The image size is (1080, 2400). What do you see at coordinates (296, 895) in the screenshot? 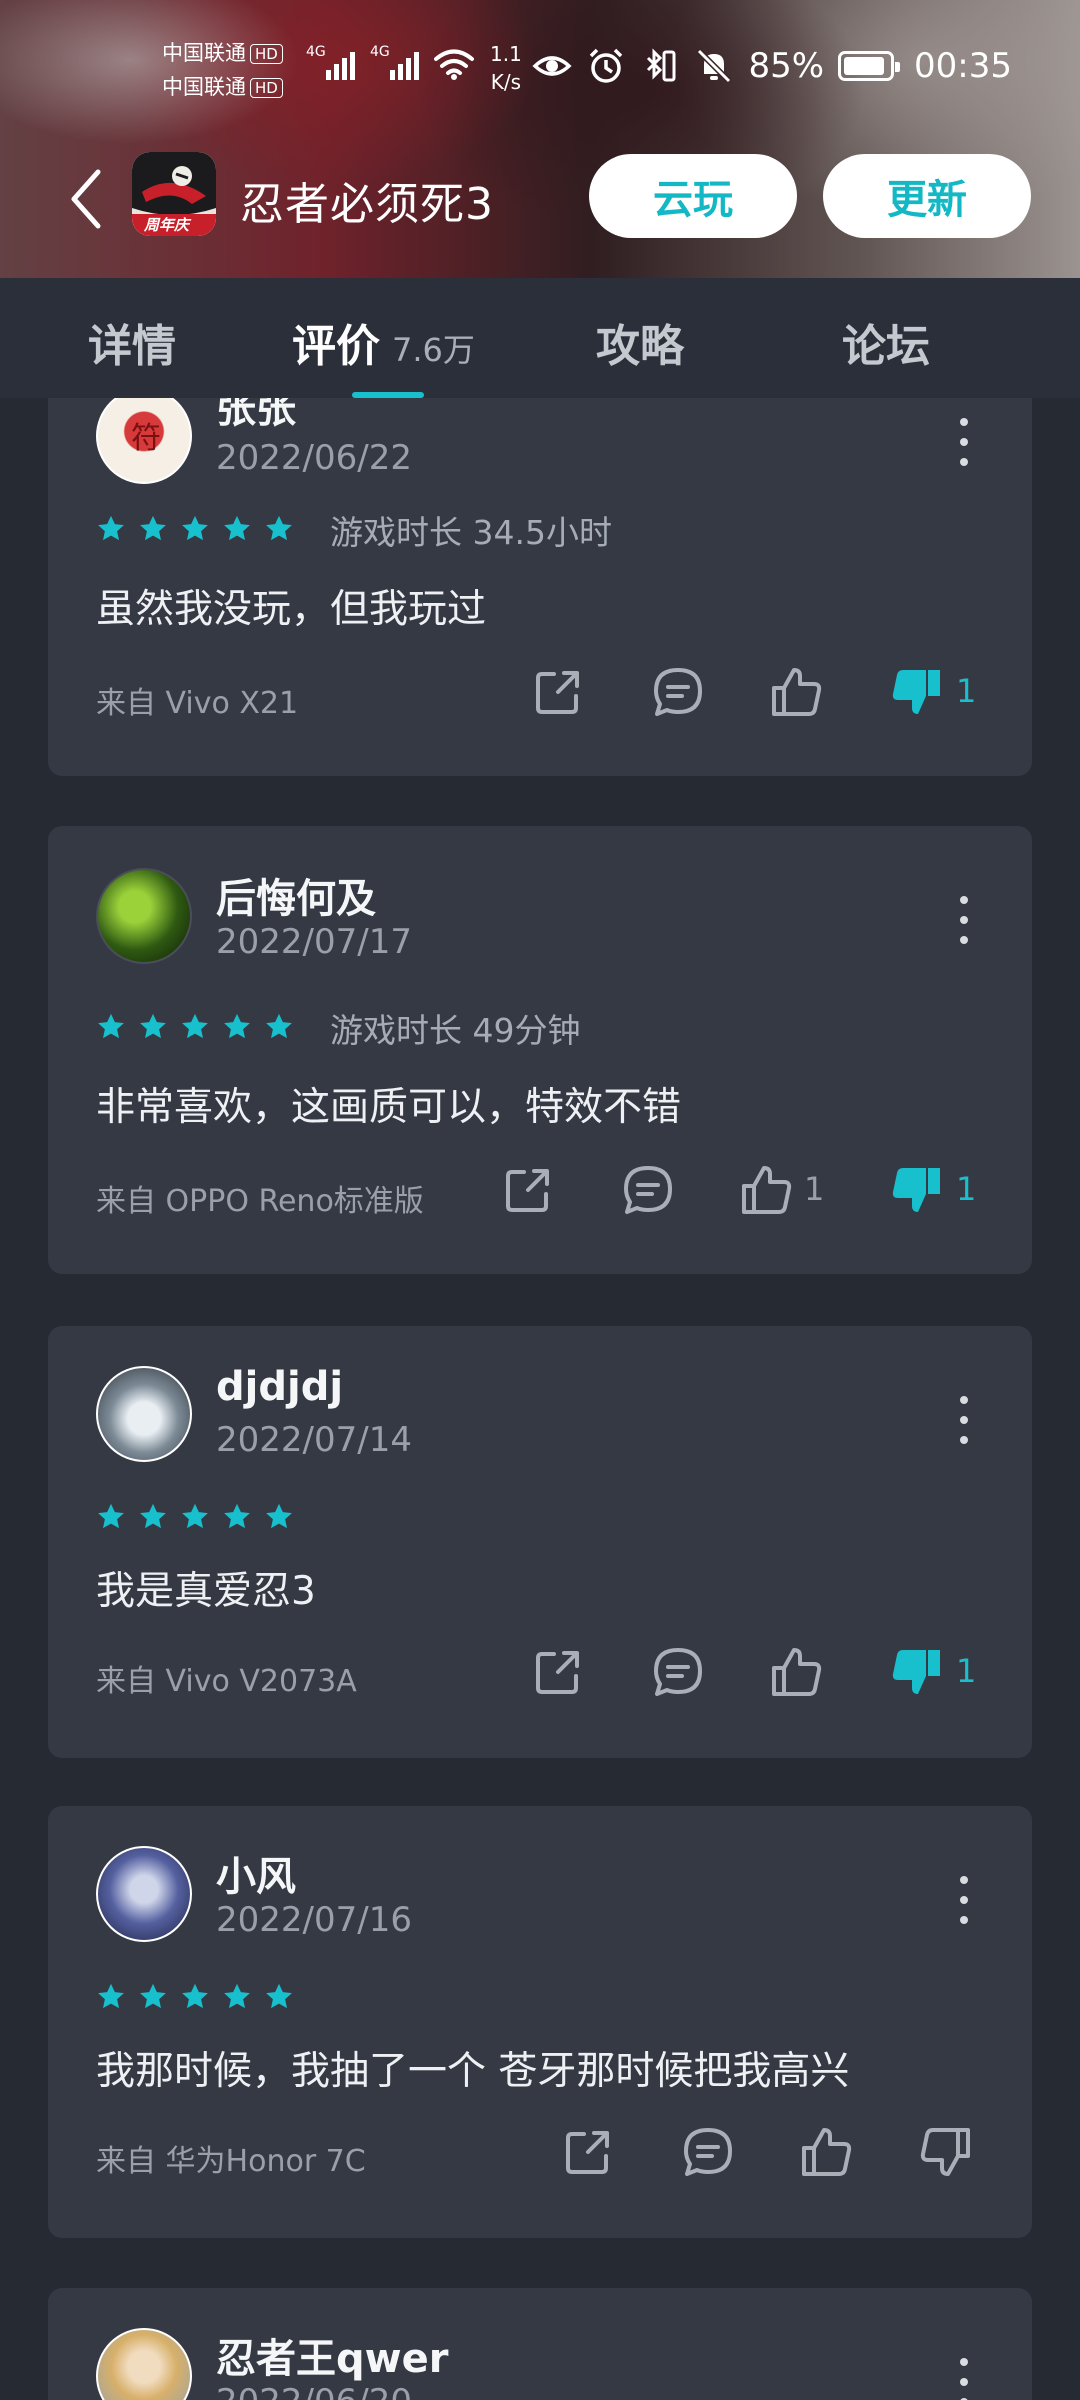
I see `review-username: 后悔何及` at bounding box center [296, 895].